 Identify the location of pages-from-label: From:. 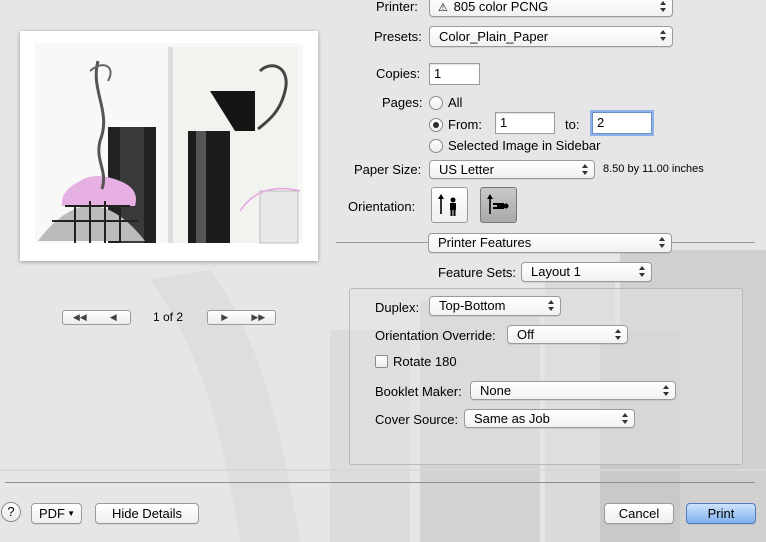
(465, 124).